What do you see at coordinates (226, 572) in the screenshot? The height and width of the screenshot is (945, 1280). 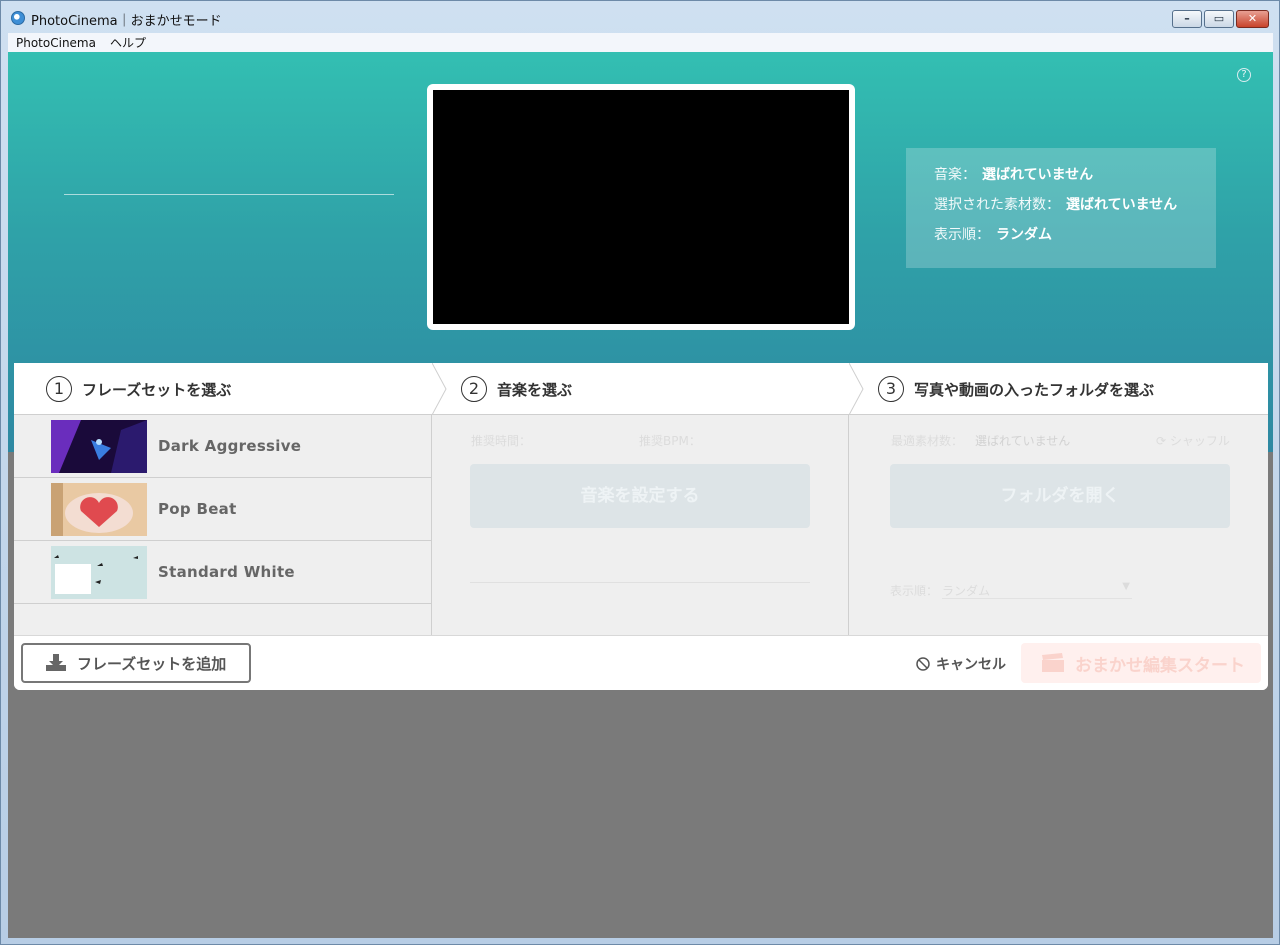 I see `phrase-label: Standard White` at bounding box center [226, 572].